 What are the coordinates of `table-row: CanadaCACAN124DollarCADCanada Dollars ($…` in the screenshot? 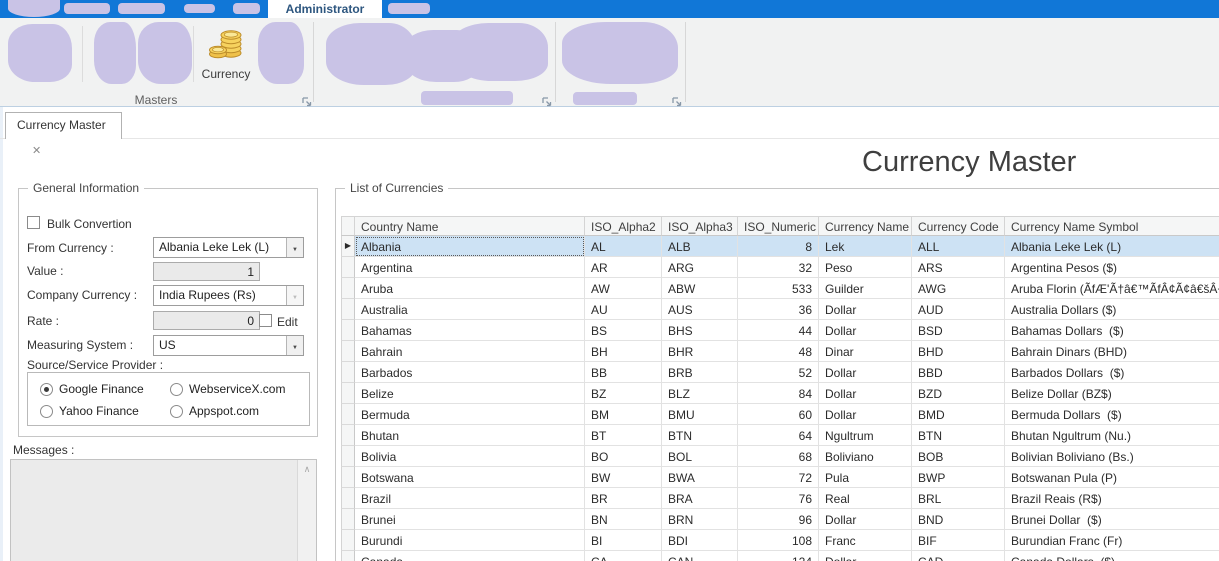 It's located at (780, 556).